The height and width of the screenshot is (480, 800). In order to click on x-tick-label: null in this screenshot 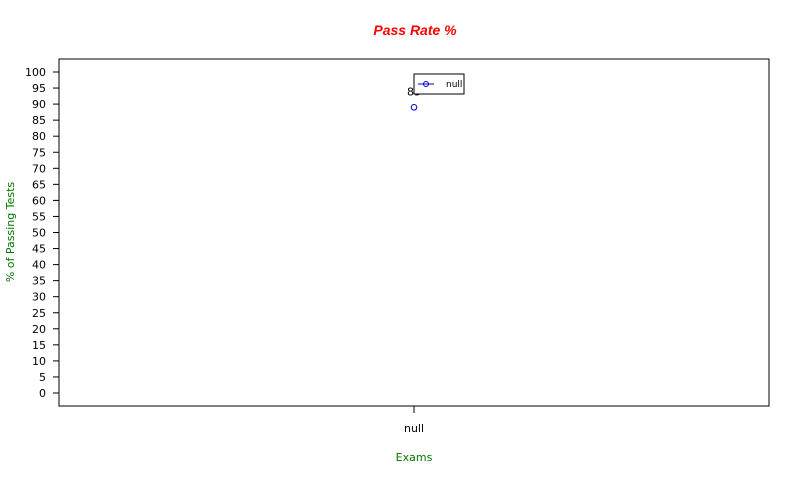, I will do `click(414, 428)`.